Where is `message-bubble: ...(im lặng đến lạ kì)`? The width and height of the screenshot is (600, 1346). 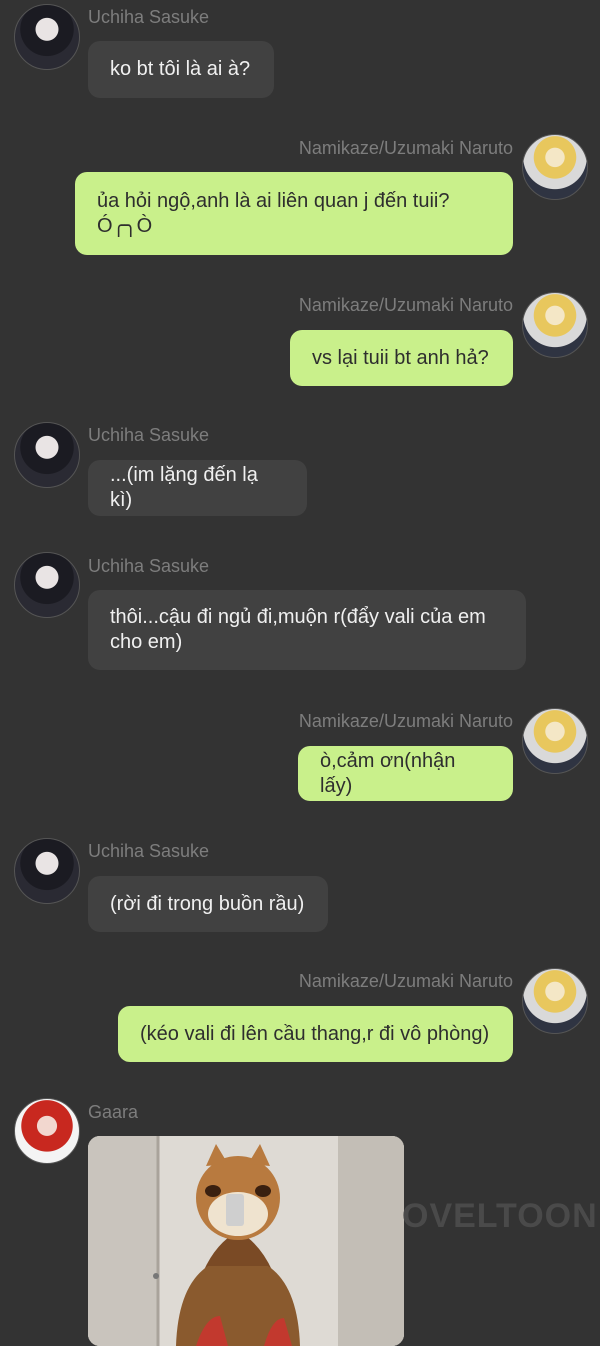 message-bubble: ...(im lặng đến lạ kì) is located at coordinates (197, 488).